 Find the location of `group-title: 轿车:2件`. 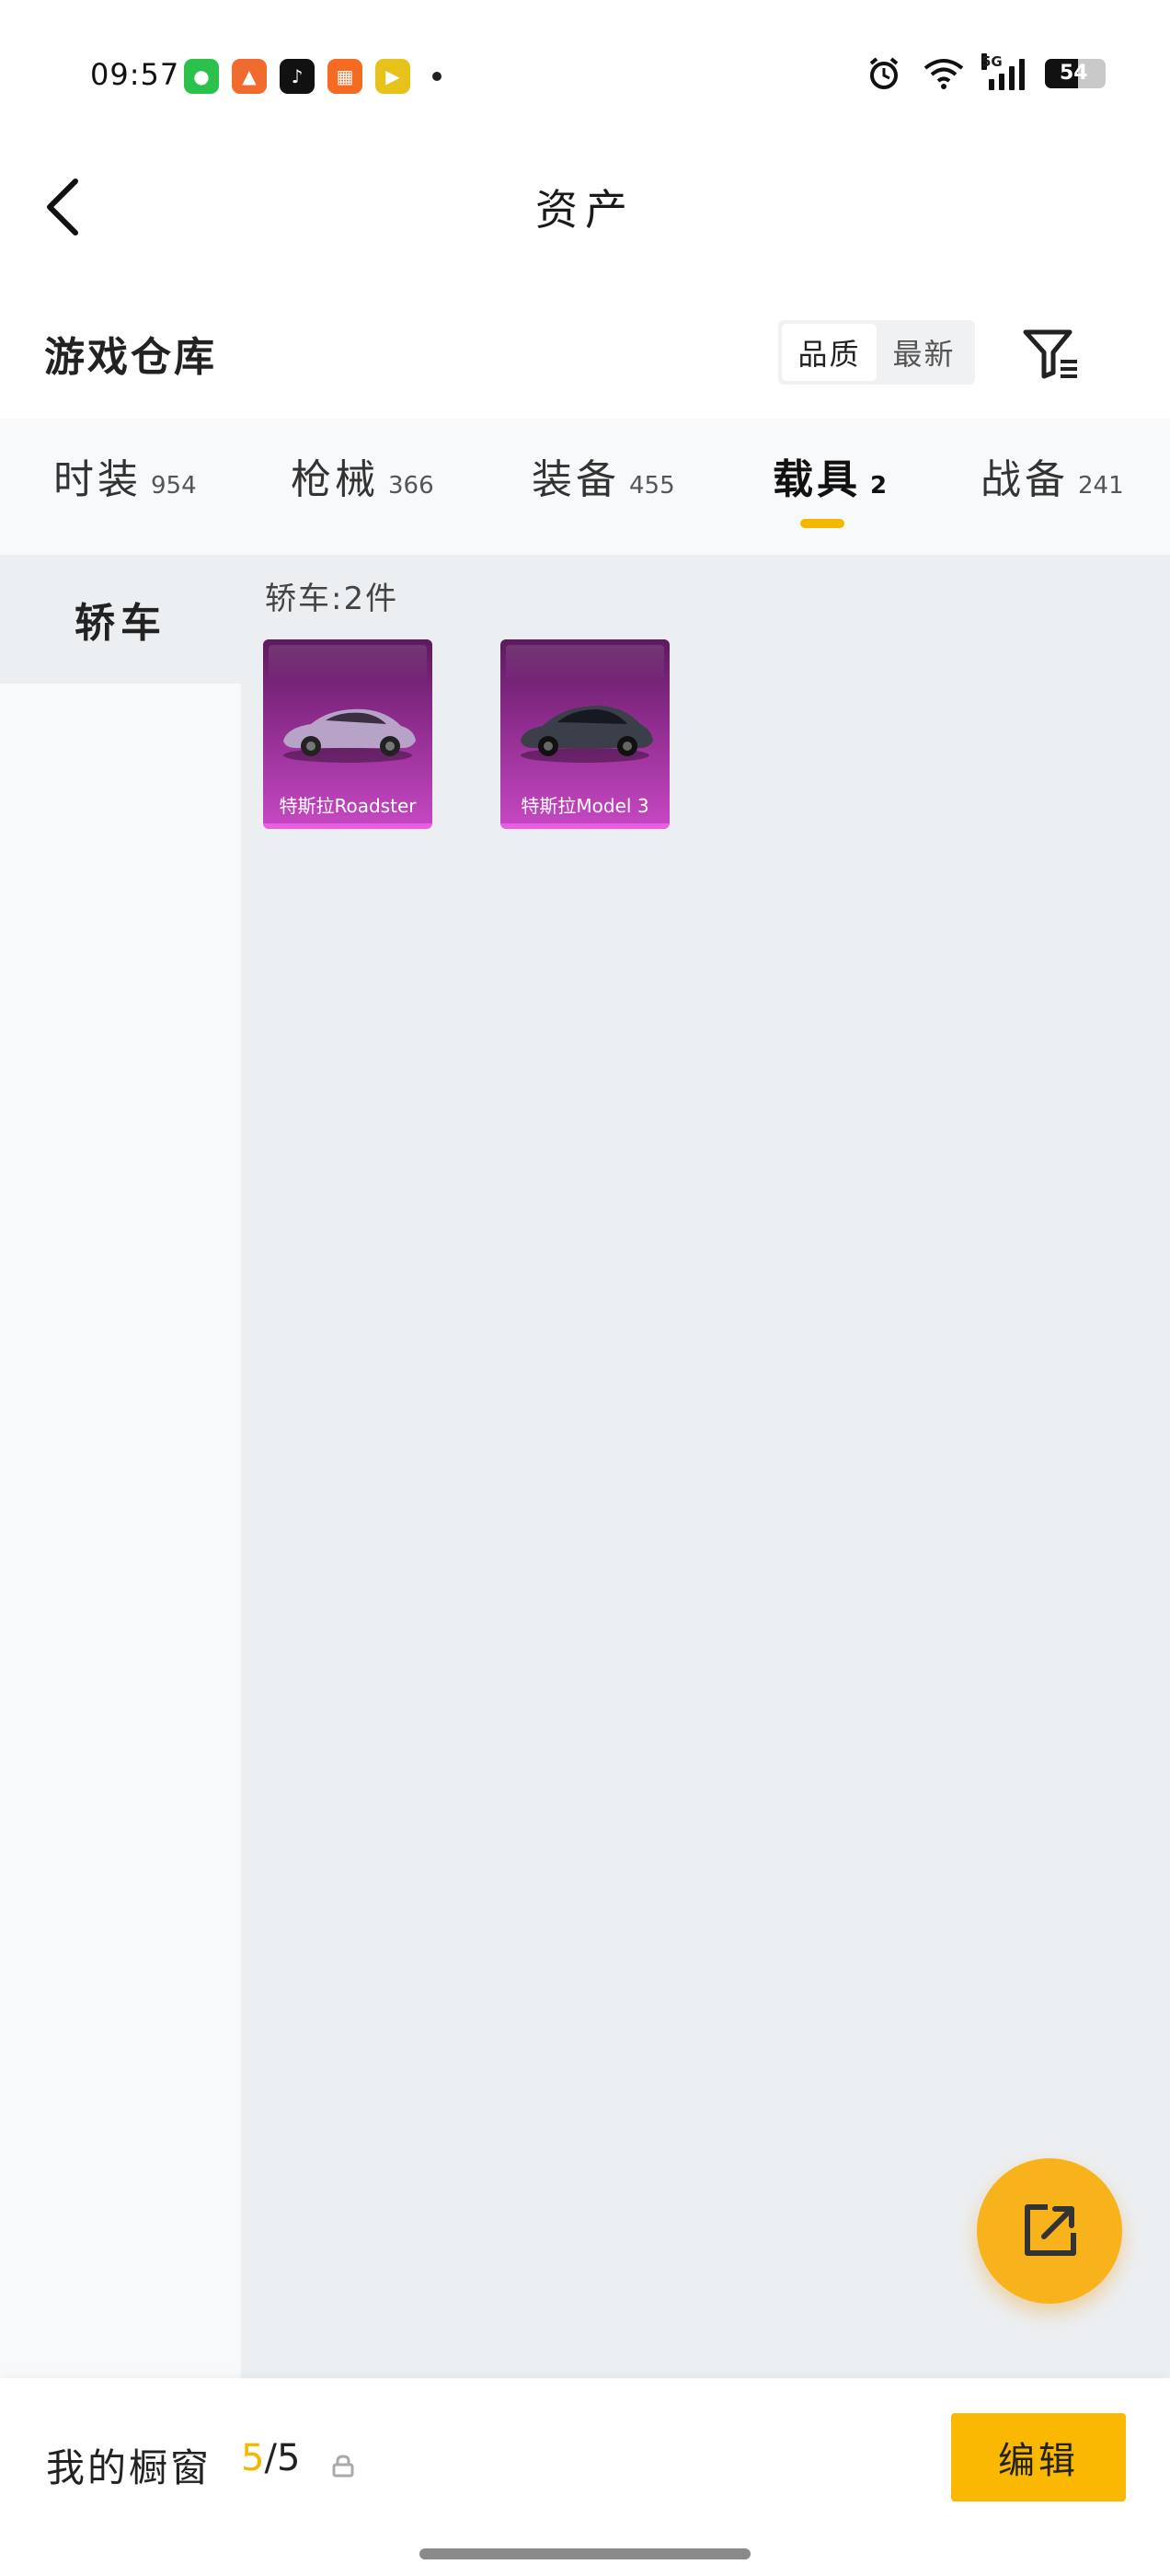

group-title: 轿车:2件 is located at coordinates (332, 599).